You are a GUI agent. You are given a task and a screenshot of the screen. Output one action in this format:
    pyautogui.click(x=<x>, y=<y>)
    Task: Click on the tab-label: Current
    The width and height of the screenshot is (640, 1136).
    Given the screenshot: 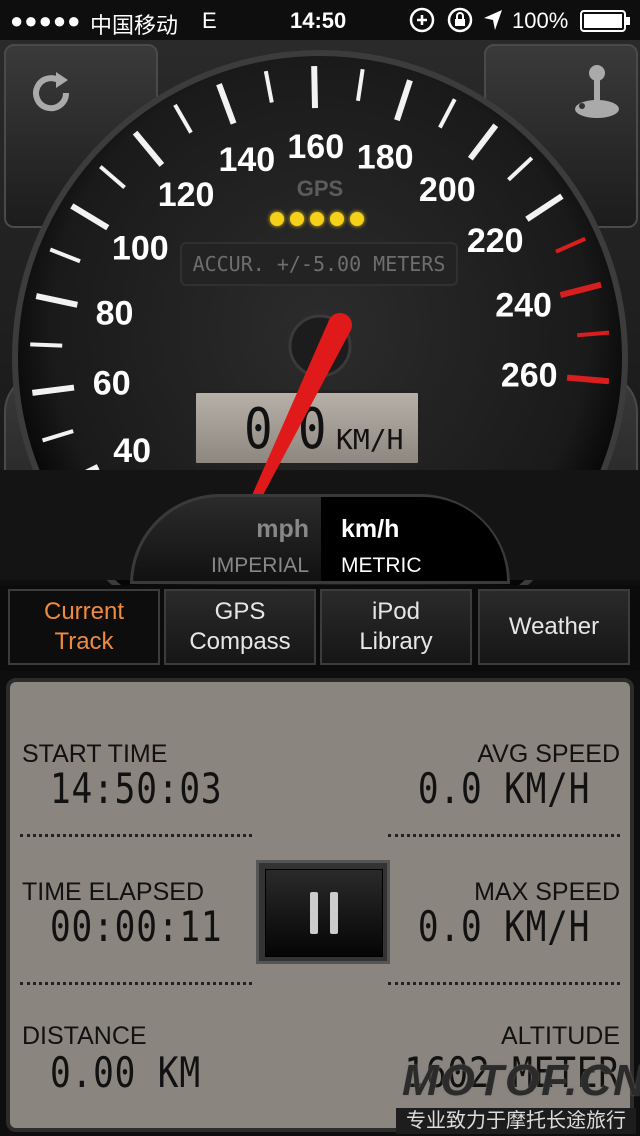 What is the action you would take?
    pyautogui.click(x=84, y=611)
    